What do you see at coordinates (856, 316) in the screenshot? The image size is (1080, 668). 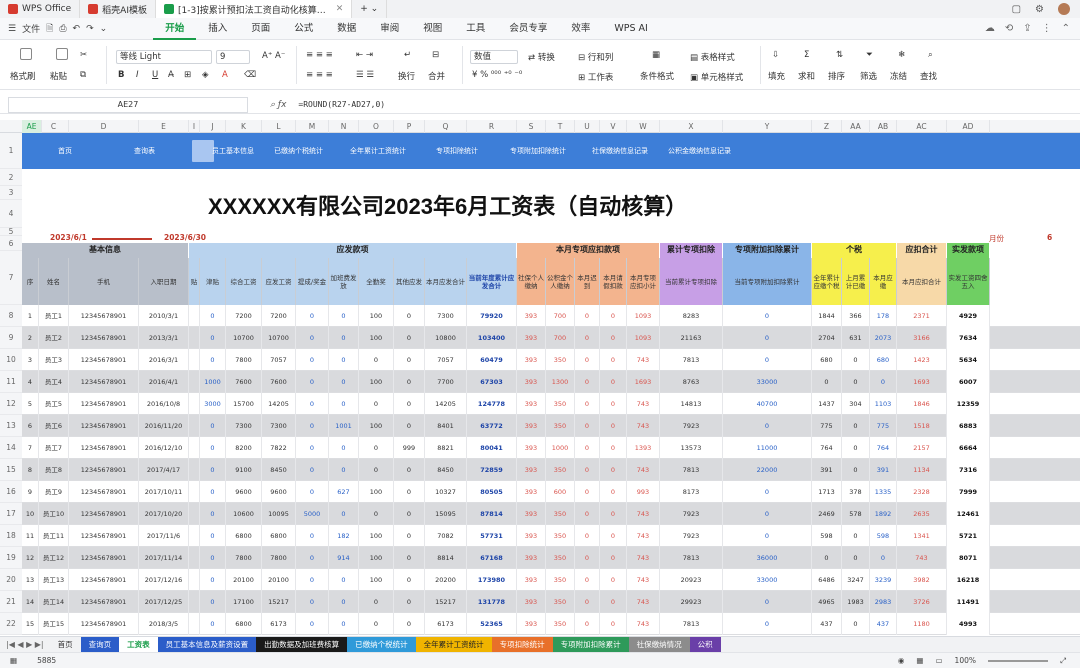 I see `cell-lx: 366` at bounding box center [856, 316].